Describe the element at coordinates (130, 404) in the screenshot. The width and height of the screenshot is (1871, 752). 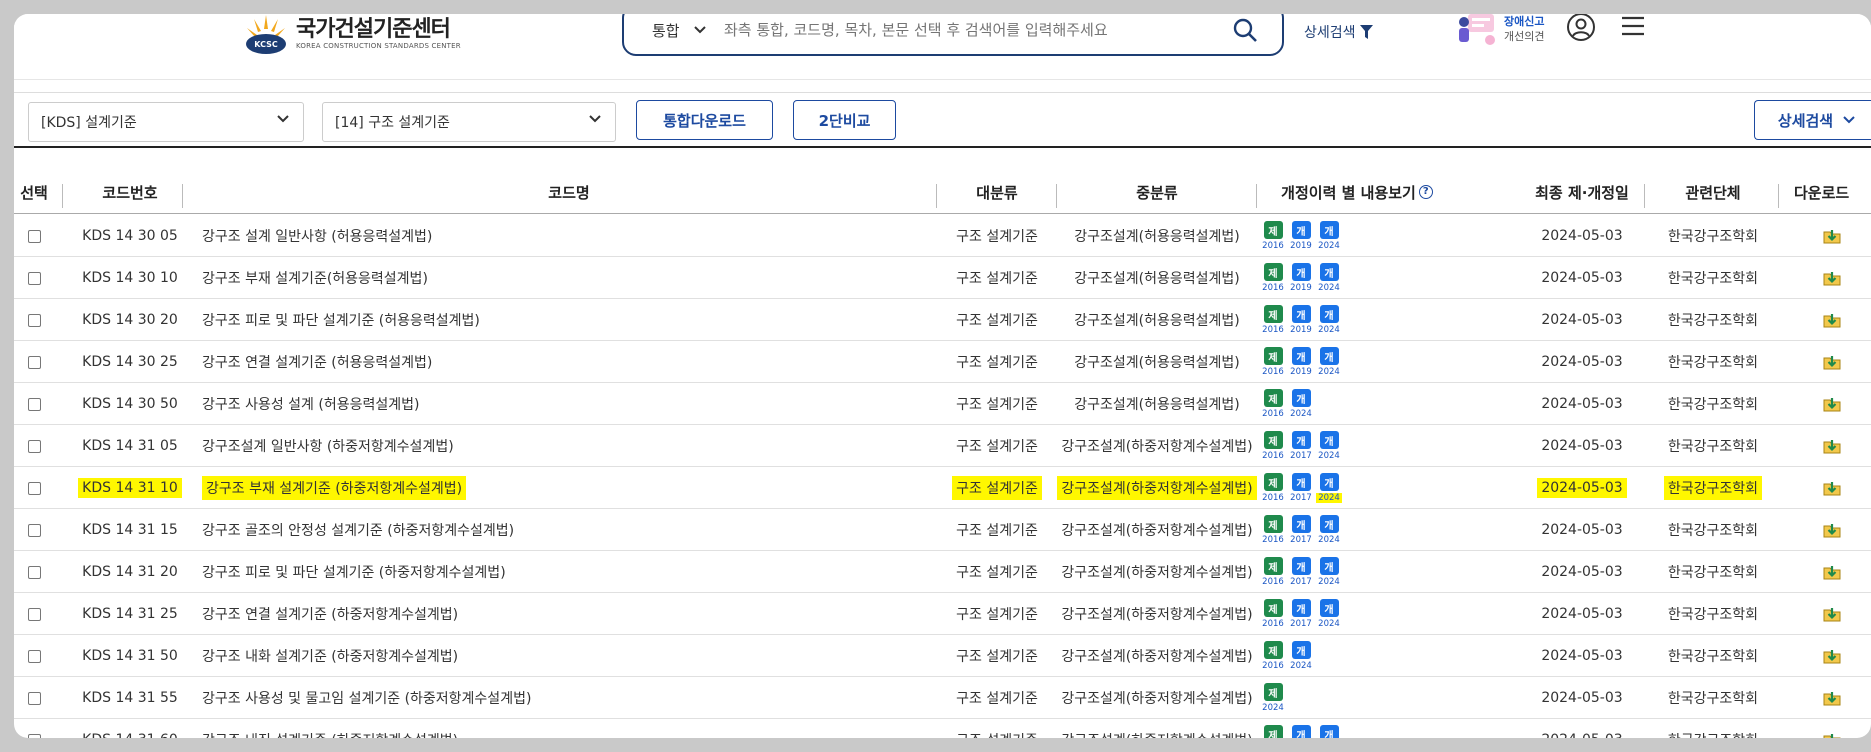
I see `code-number: KDS 14 30 50` at that location.